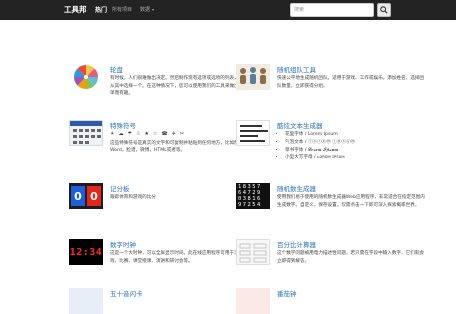  What do you see at coordinates (250, 205) in the screenshot?
I see `random-digits-row: 97254` at bounding box center [250, 205].